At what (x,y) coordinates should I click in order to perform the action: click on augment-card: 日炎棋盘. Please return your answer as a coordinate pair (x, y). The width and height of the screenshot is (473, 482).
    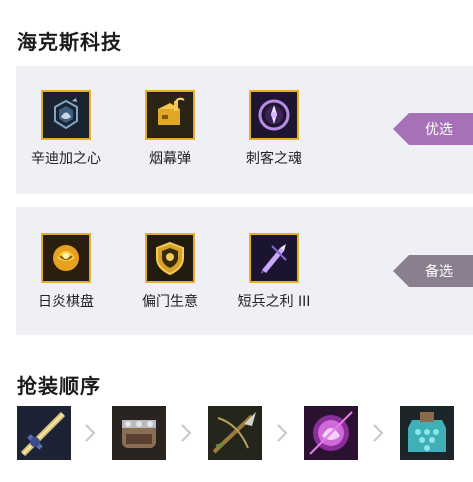
    Looking at the image, I should click on (66, 272).